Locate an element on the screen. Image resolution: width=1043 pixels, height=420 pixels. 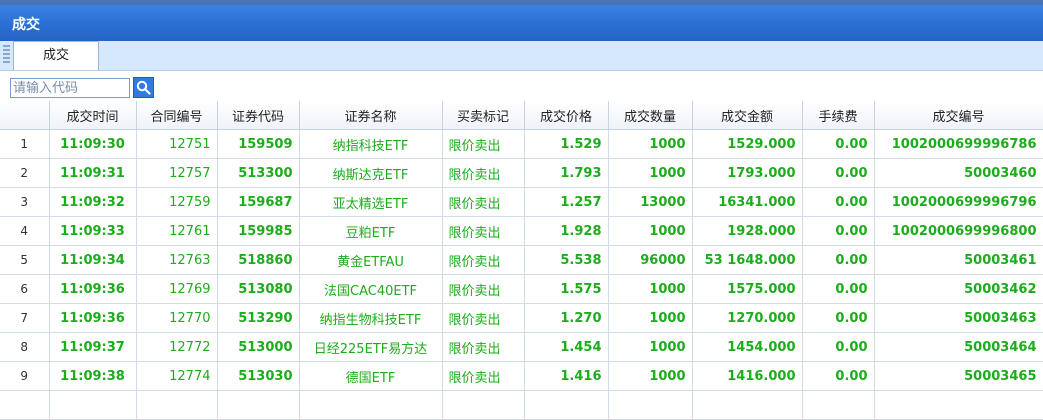
cell-security-name: 纳指科技ETF is located at coordinates (371, 144).